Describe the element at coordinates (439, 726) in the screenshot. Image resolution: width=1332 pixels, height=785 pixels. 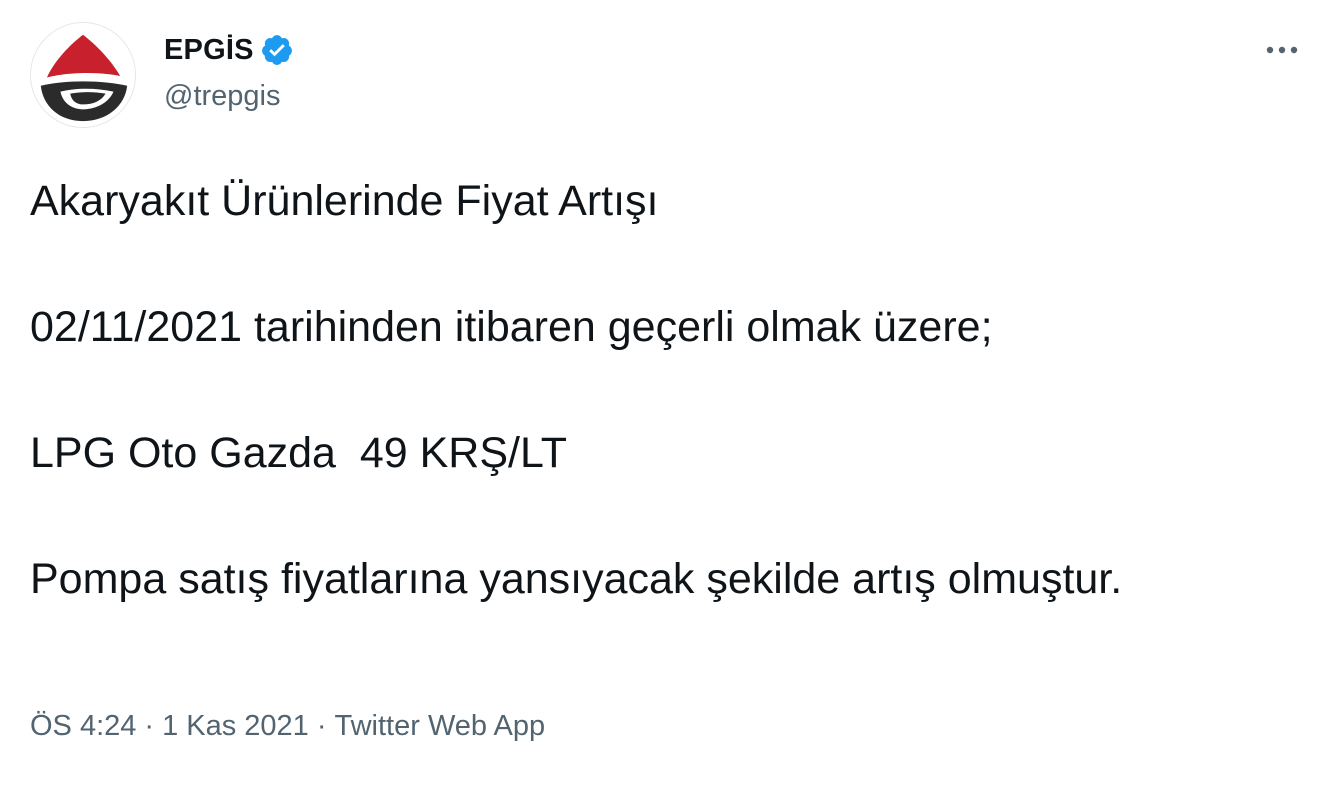
I see `tweet-source-link: Twitter Web App` at that location.